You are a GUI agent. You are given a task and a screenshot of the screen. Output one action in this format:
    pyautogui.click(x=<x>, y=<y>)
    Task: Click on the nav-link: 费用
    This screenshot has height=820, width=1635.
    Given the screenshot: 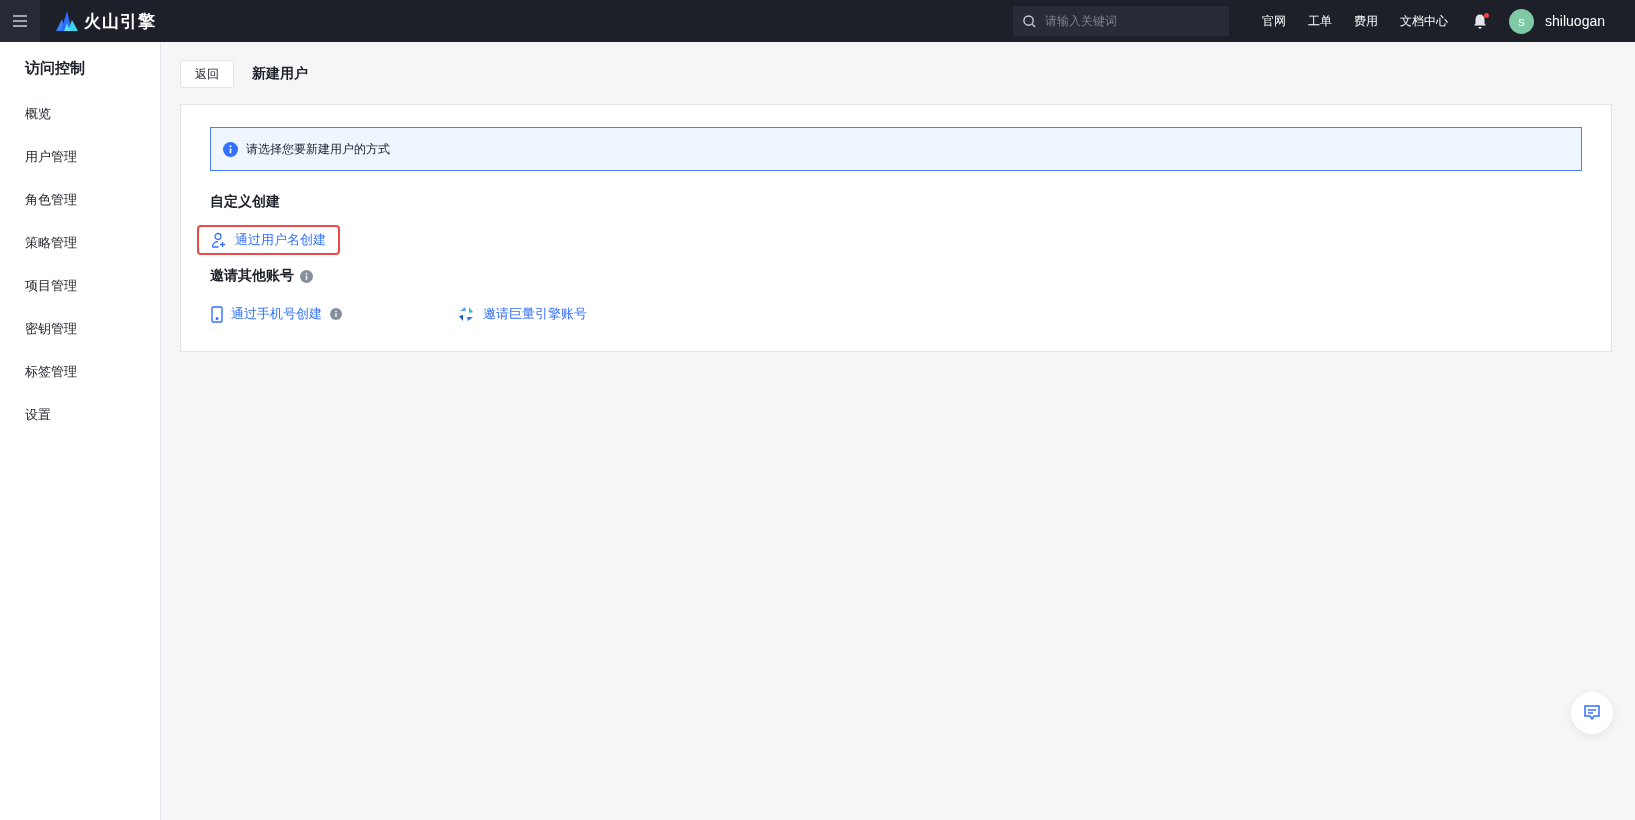 What is the action you would take?
    pyautogui.click(x=1366, y=21)
    